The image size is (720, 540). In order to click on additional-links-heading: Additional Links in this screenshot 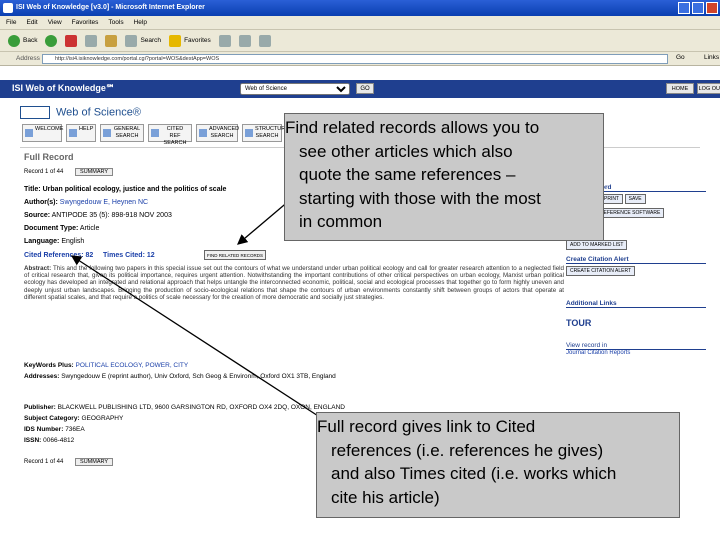, I will do `click(636, 304)`.